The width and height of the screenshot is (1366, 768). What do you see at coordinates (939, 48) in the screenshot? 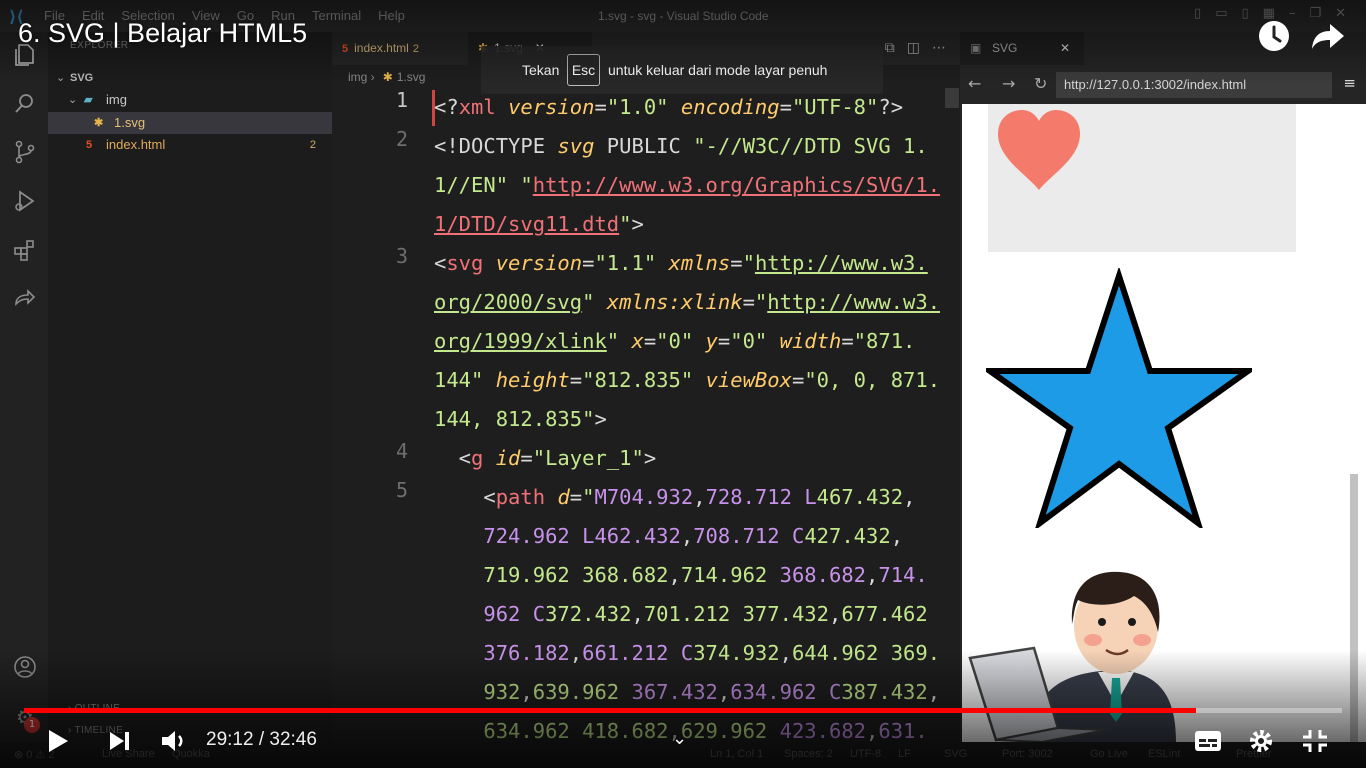
I see `more-actions-icon: ⋯` at bounding box center [939, 48].